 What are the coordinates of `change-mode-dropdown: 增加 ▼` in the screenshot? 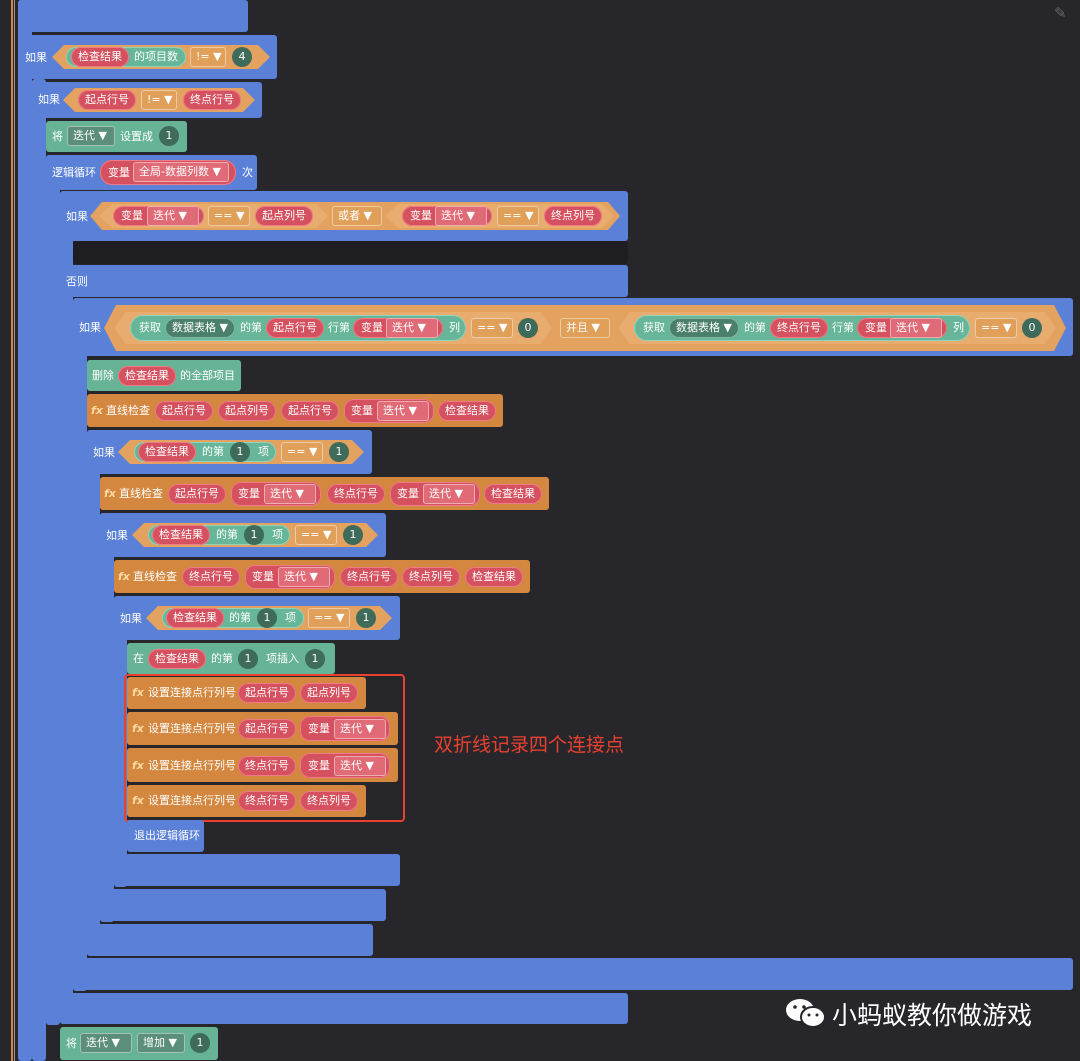 It's located at (161, 1043).